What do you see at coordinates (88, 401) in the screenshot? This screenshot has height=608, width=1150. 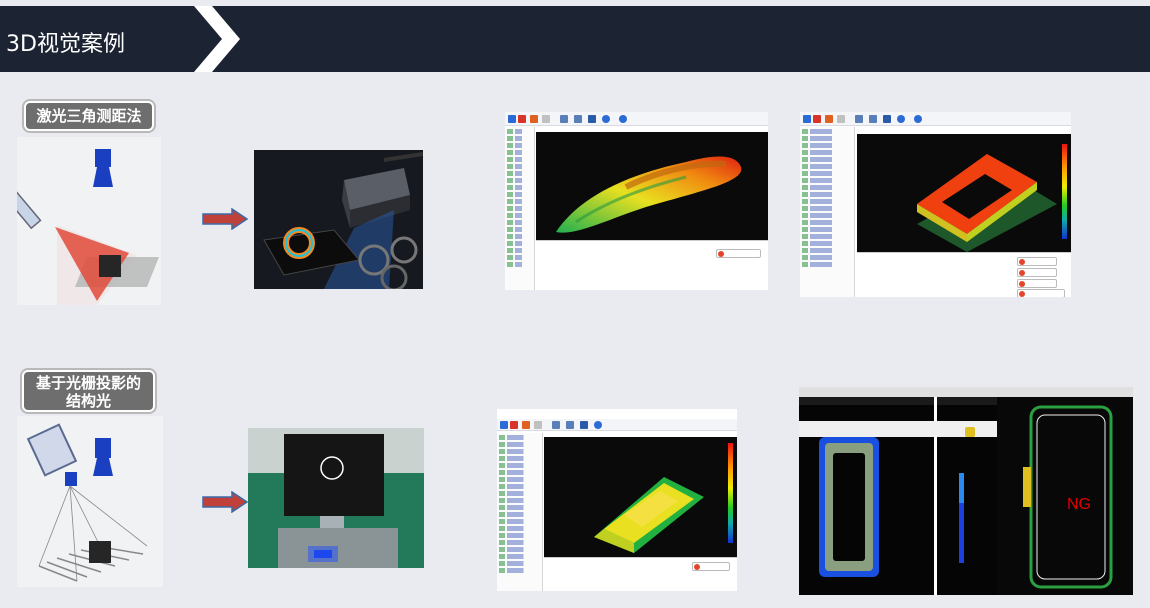 I see `section-label-line-2: 结构光` at bounding box center [88, 401].